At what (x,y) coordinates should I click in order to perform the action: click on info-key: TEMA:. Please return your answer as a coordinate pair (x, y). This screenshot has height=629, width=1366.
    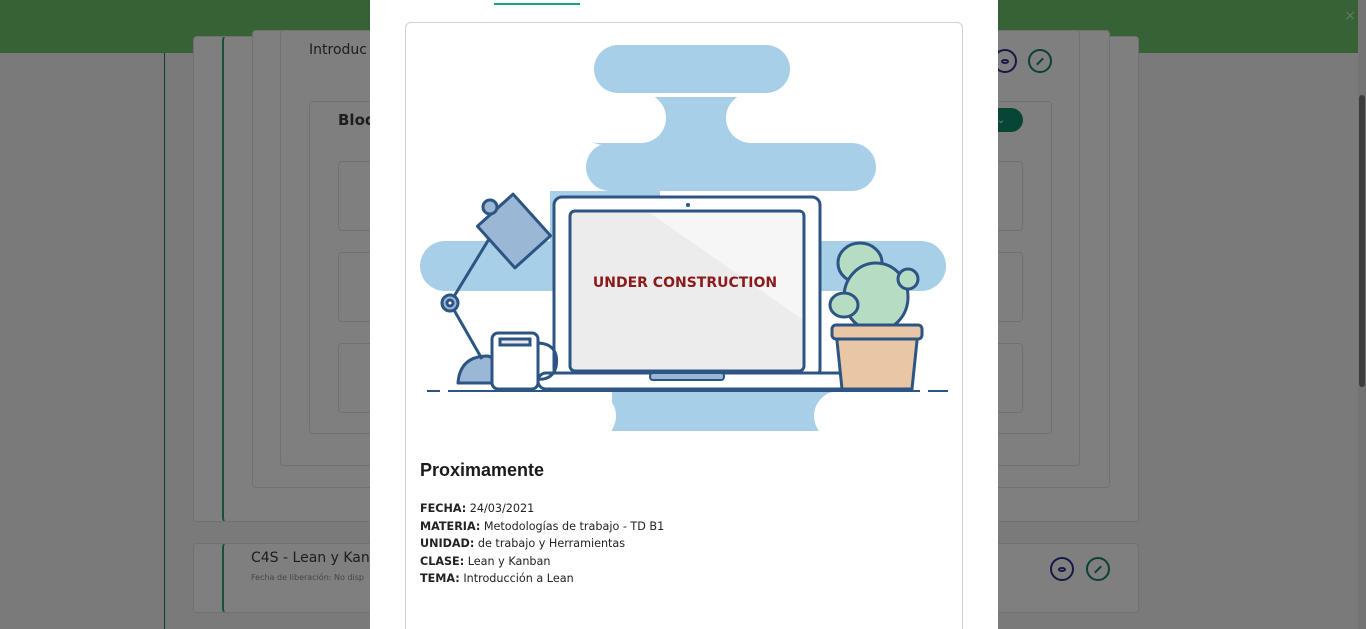
    Looking at the image, I should click on (440, 578).